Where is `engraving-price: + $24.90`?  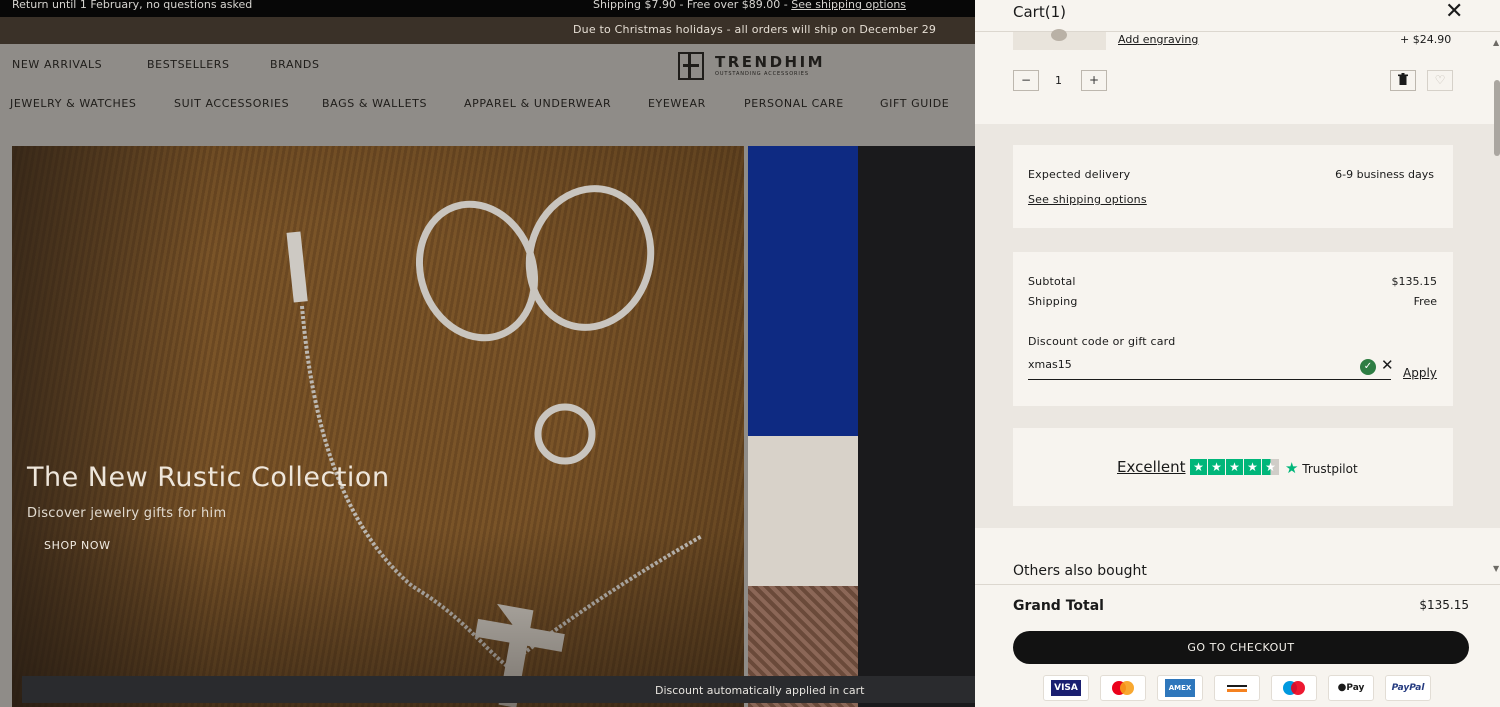 engraving-price: + $24.90 is located at coordinates (1426, 39).